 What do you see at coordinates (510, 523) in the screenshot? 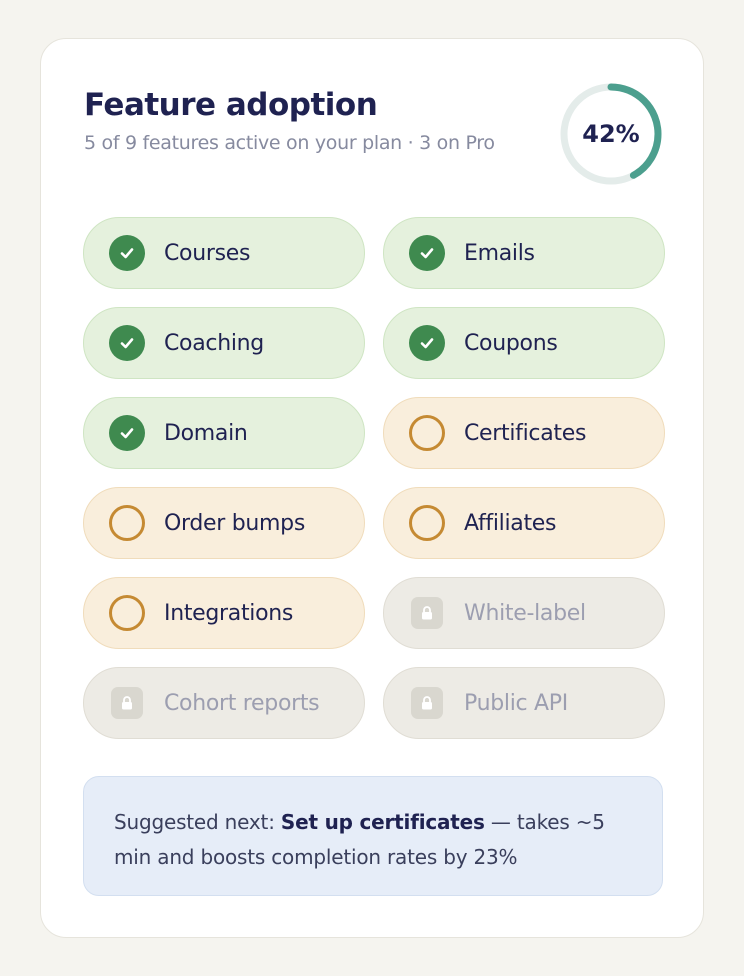
I see `feature-label: Affiliates` at bounding box center [510, 523].